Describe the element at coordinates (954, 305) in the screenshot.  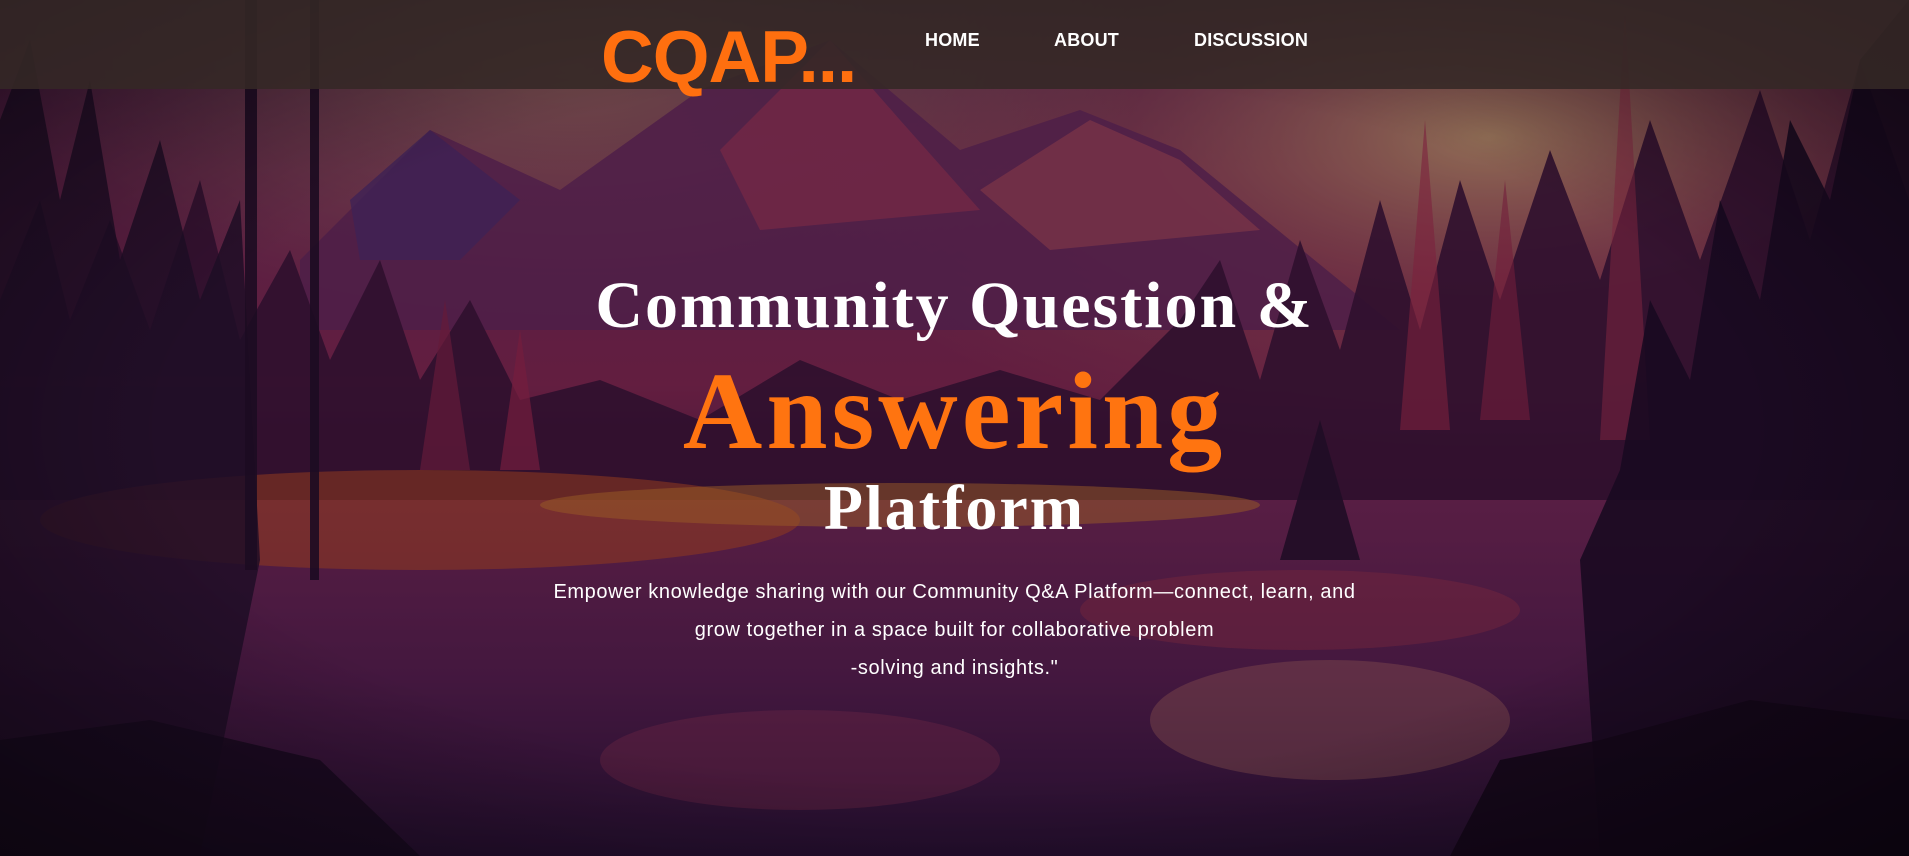
I see `hero-title-line1: Community Question &` at that location.